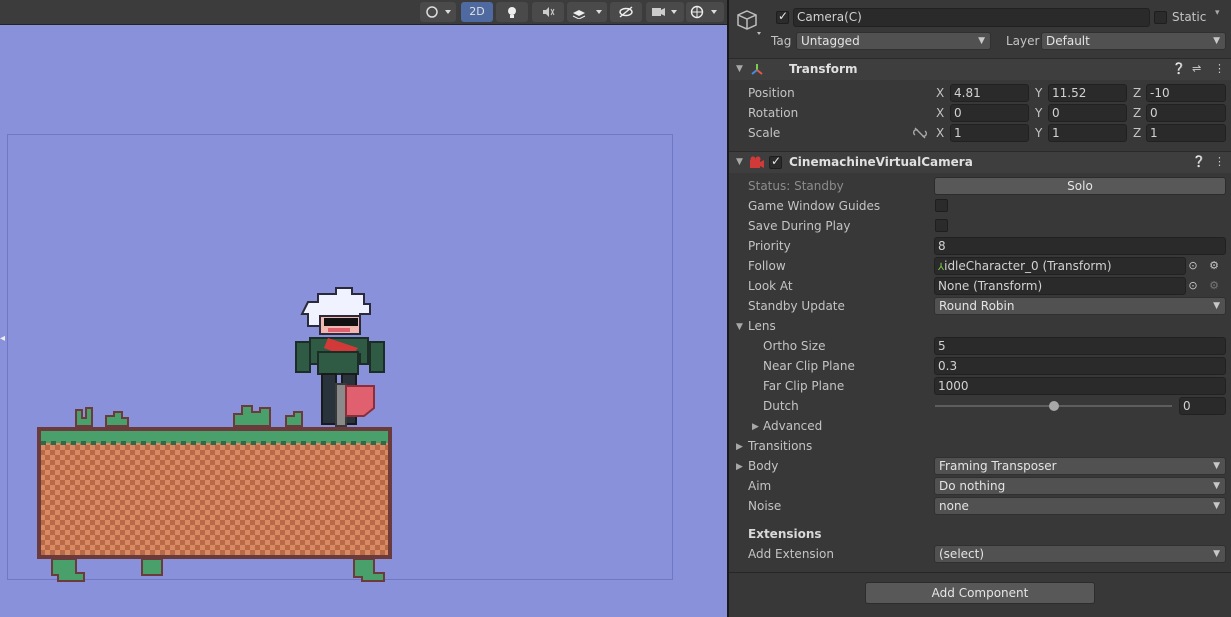  I want to click on transitions-label: Transitions, so click(780, 446).